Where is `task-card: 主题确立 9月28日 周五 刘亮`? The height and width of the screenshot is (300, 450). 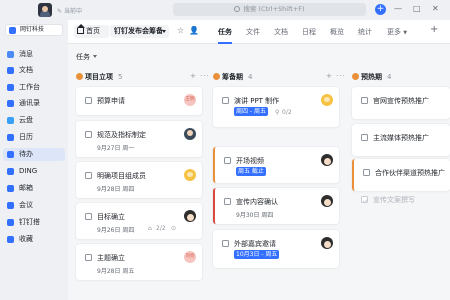 task-card: 主题确立 9月28日 周五 刘亮 is located at coordinates (139, 262).